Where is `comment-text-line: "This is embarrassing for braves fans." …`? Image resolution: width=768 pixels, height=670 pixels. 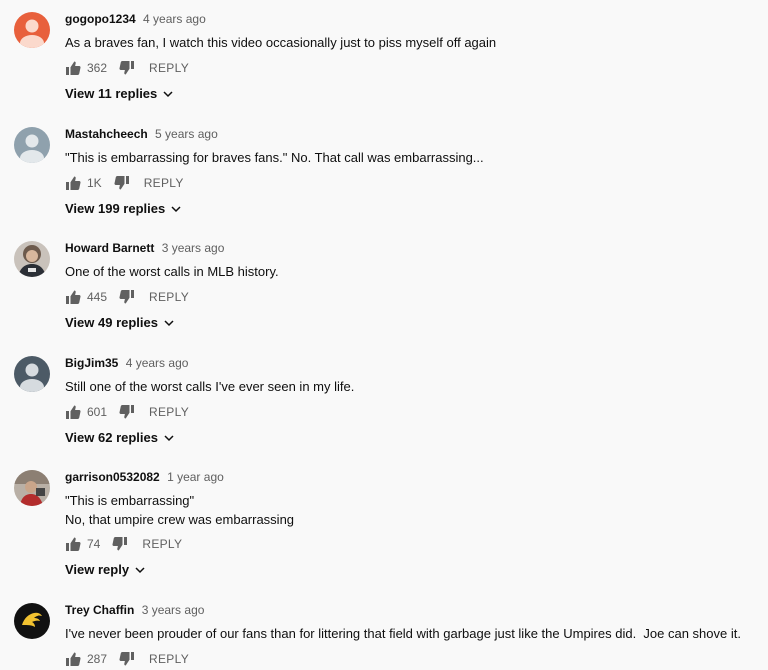 comment-text-line: "This is embarrassing for braves fans." … is located at coordinates (274, 157).